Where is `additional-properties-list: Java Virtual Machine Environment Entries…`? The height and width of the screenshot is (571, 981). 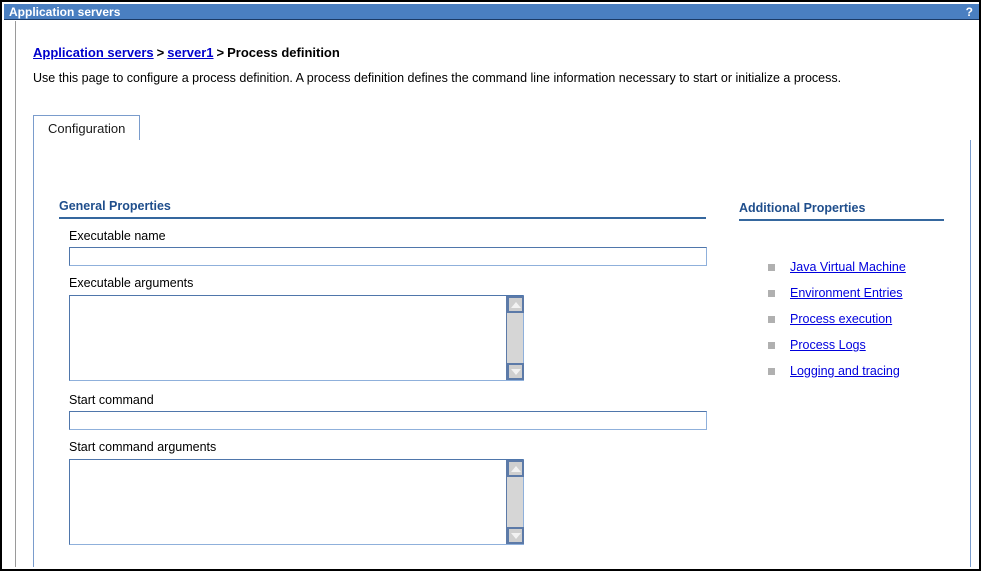 additional-properties-list: Java Virtual Machine Environment Entries… is located at coordinates (863, 325).